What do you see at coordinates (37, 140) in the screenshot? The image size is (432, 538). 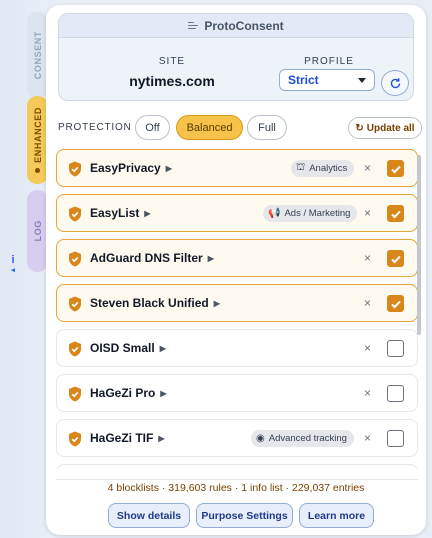 I see `tab-enhanced: ENHANCED` at bounding box center [37, 140].